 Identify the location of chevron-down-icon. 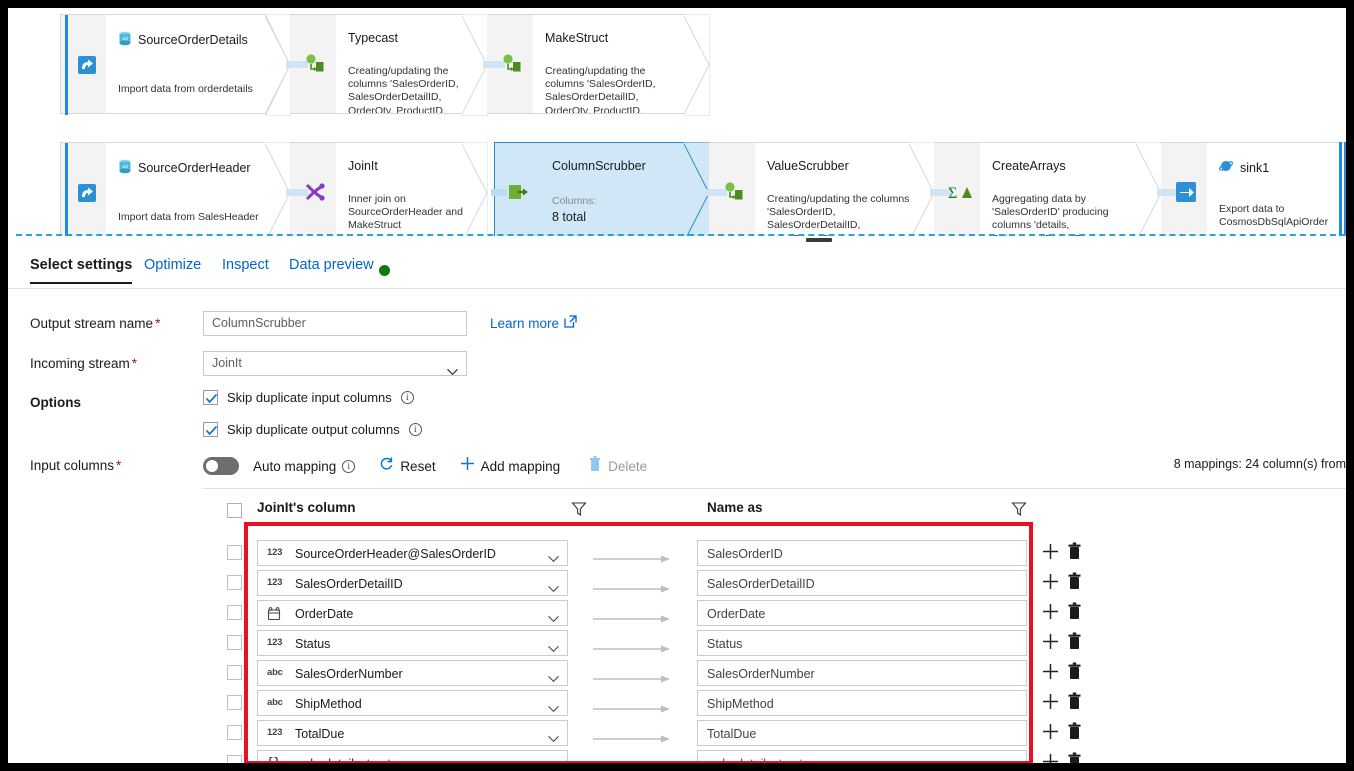
(452, 367).